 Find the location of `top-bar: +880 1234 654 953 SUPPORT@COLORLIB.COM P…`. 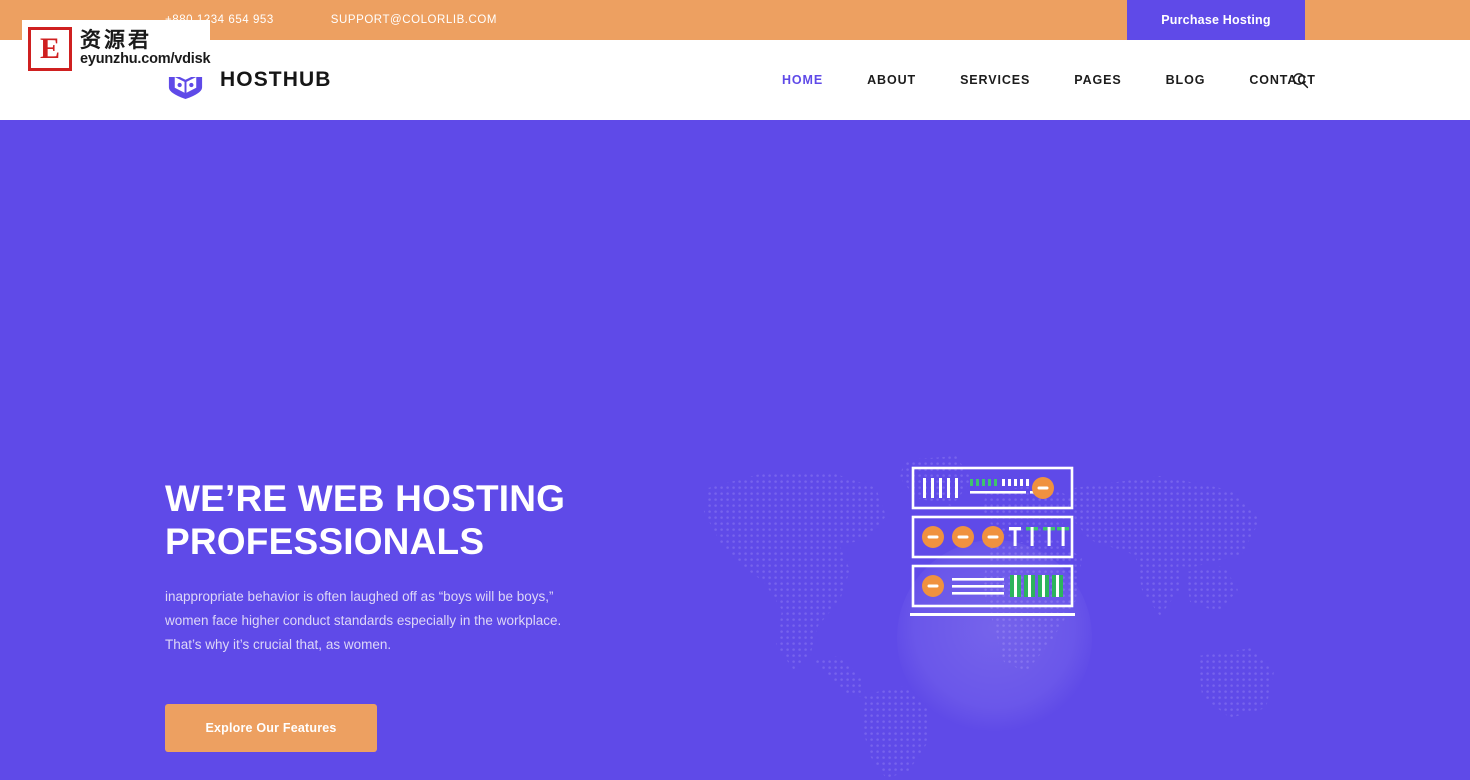

top-bar: +880 1234 654 953 SUPPORT@COLORLIB.COM P… is located at coordinates (735, 20).